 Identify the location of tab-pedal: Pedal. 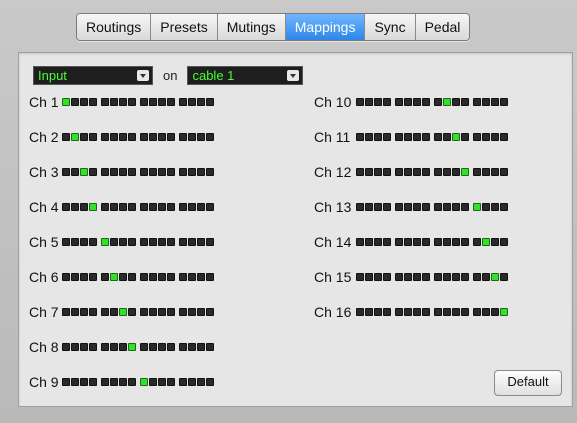
(442, 27).